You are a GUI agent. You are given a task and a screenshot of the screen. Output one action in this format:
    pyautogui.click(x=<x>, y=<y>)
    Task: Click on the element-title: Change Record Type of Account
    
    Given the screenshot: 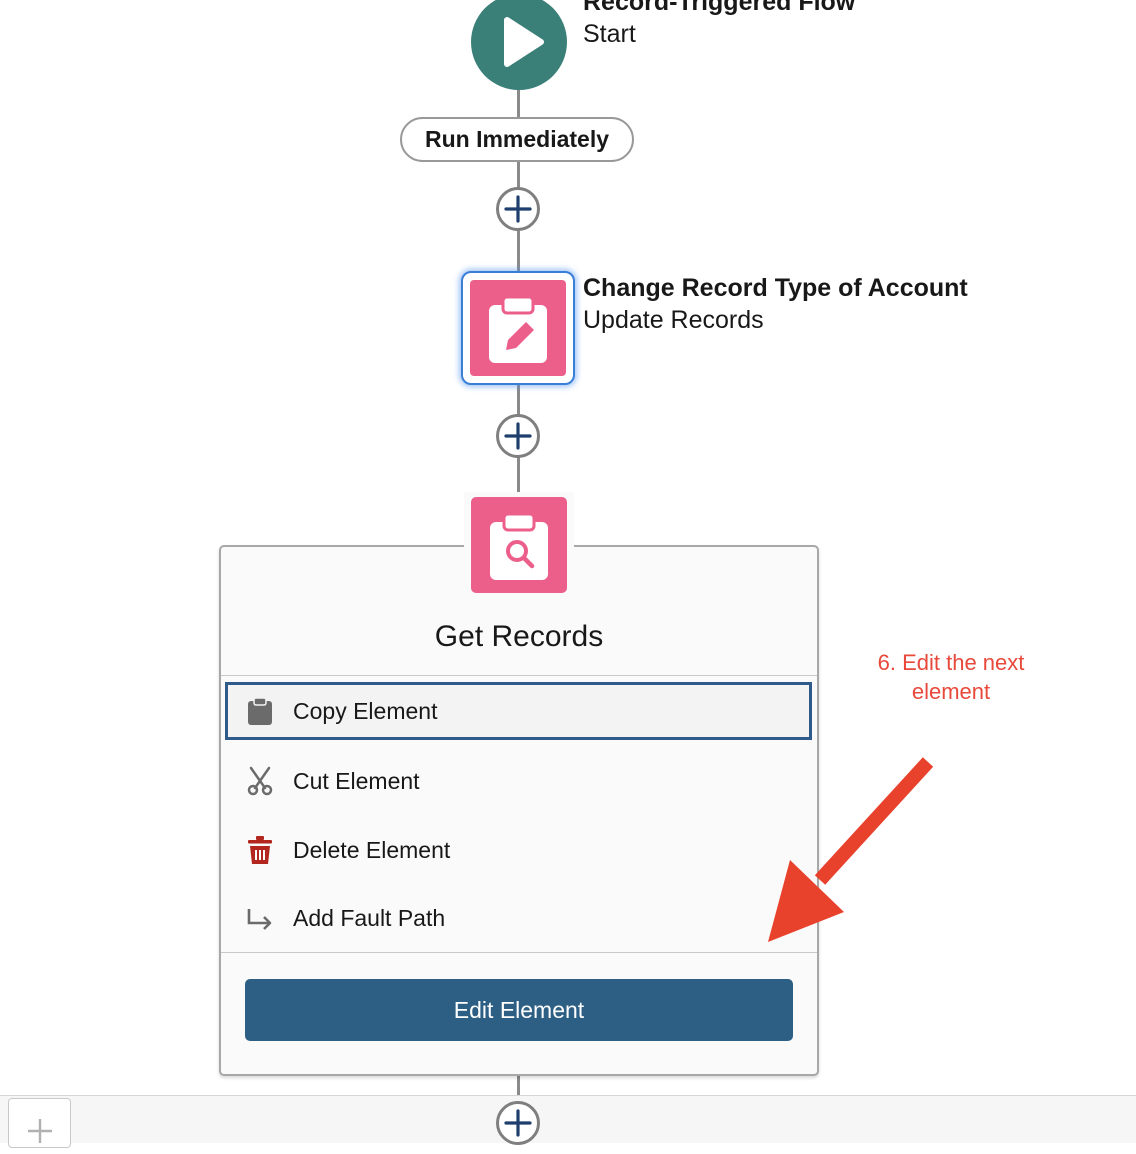 What is the action you would take?
    pyautogui.click(x=775, y=288)
    